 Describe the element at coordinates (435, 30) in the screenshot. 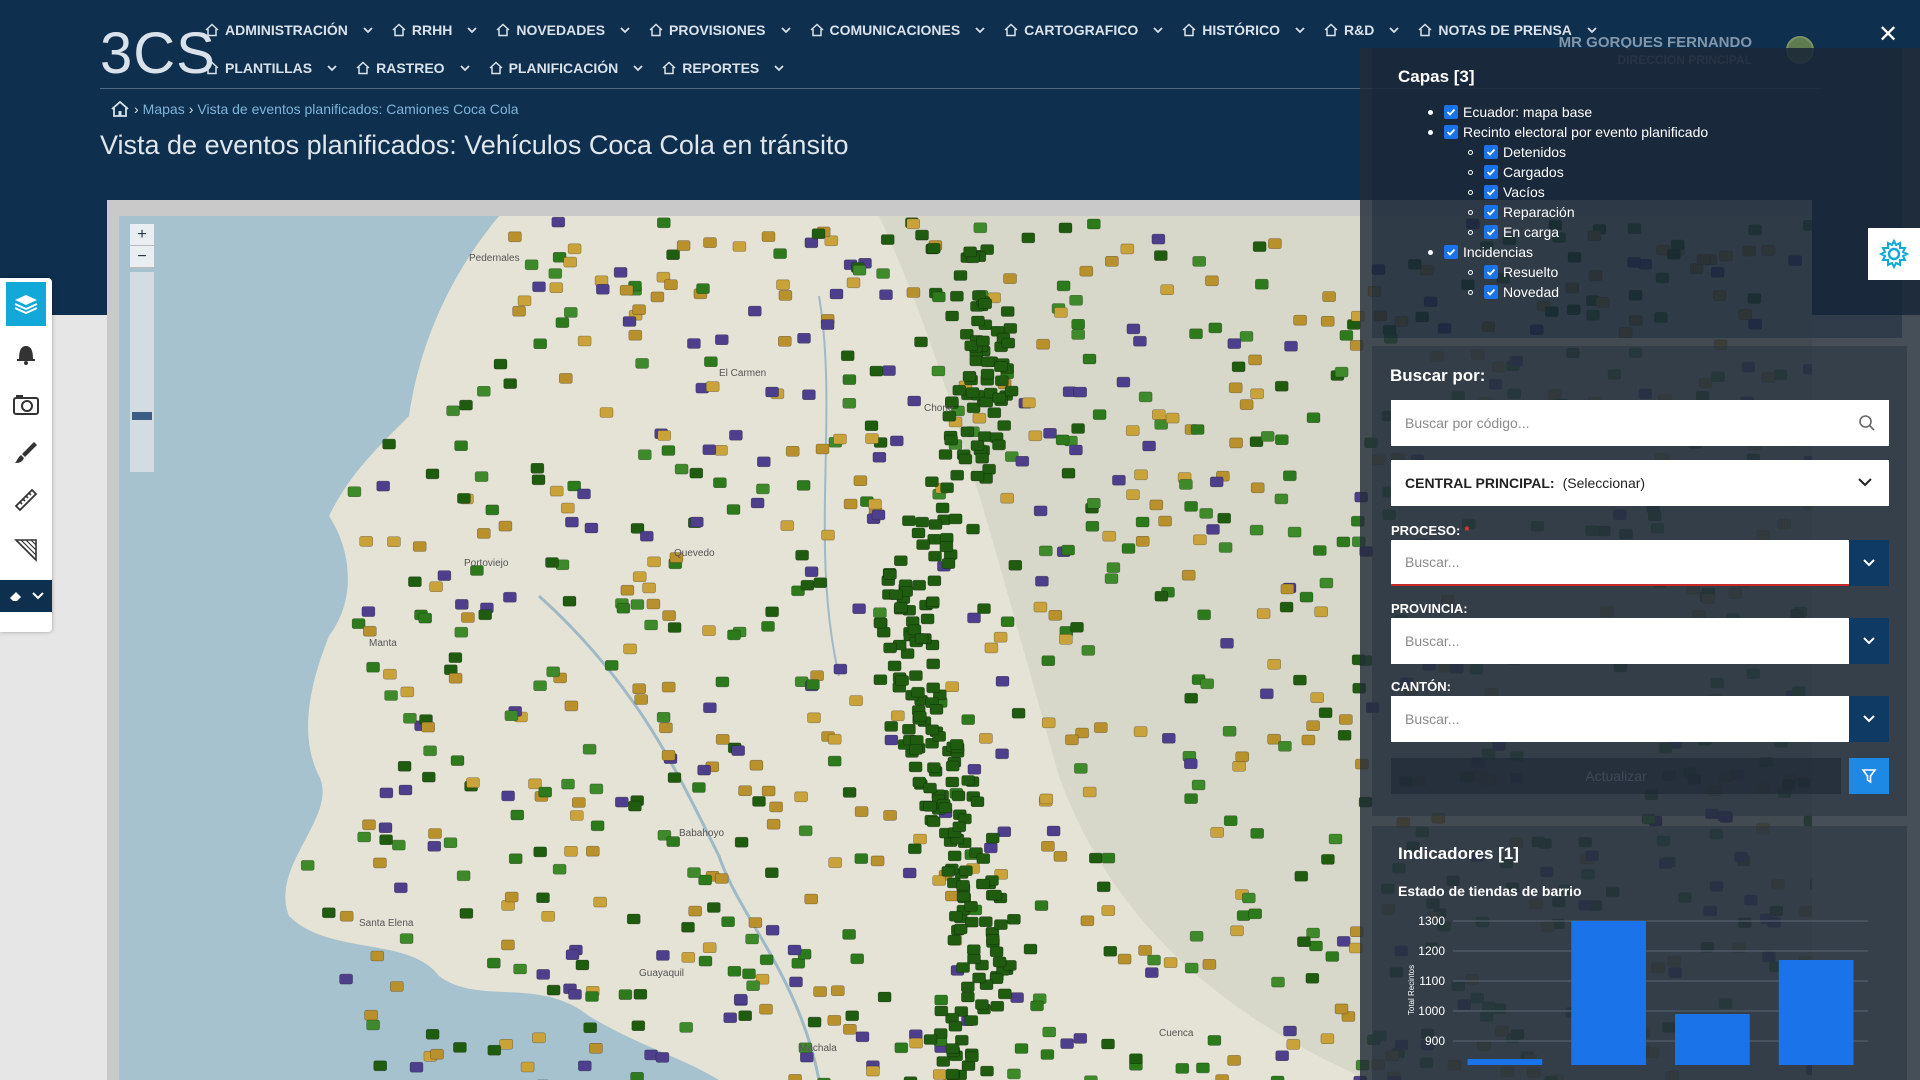

I see `nav-item-row1-1: RRHH` at that location.